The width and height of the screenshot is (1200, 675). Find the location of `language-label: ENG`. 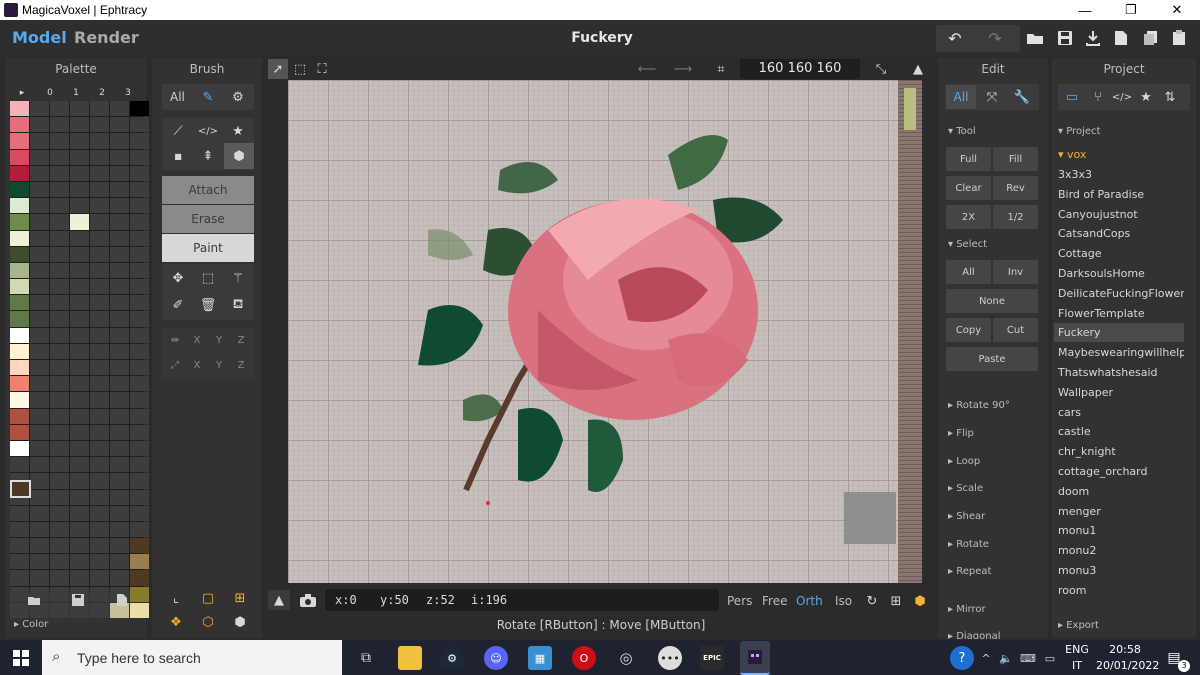

language-label: ENG is located at coordinates (1077, 649).